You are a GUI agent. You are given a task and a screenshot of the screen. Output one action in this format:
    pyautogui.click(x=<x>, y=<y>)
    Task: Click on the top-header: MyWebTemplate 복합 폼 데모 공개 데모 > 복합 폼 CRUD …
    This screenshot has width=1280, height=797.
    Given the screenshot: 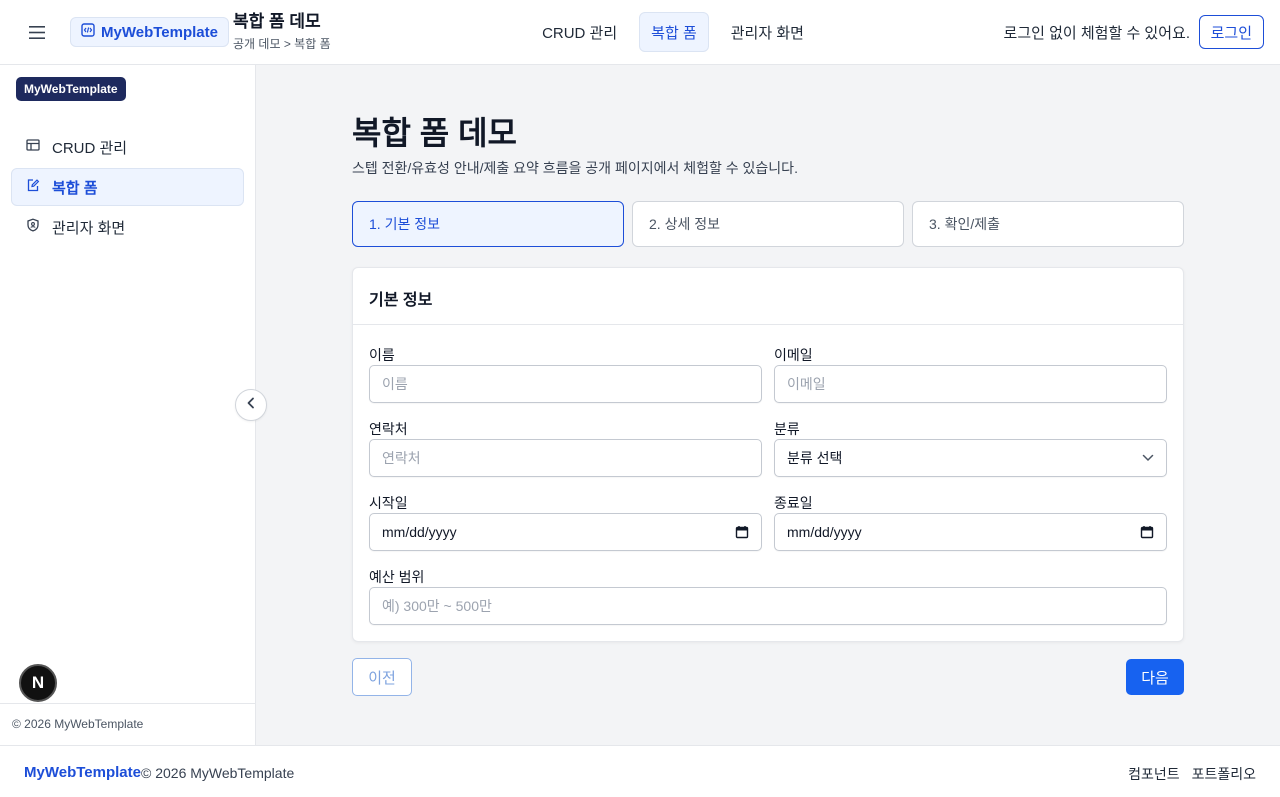 What is the action you would take?
    pyautogui.click(x=640, y=32)
    